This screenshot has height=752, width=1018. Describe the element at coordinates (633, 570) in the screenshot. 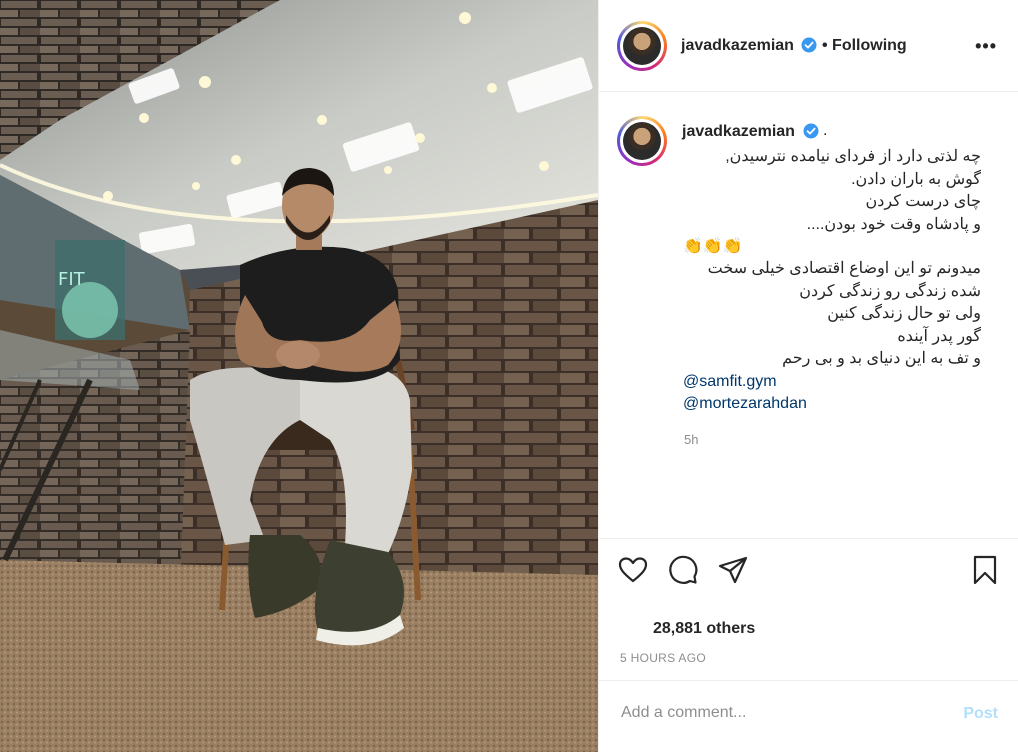

I see `heart-outline-icon` at that location.